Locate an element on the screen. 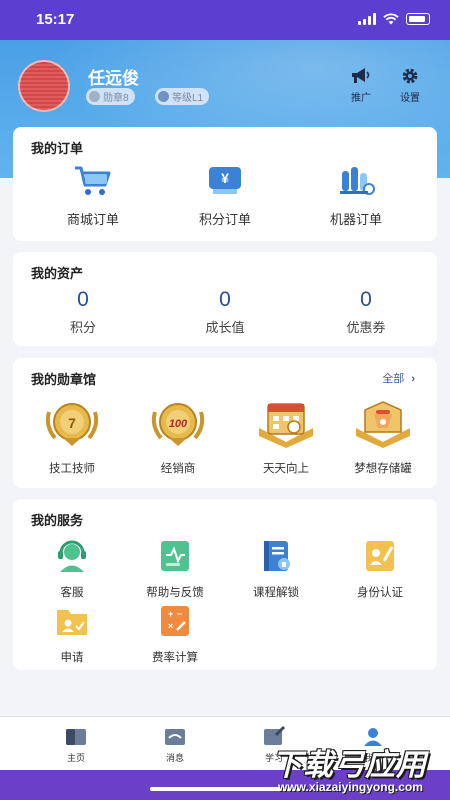  medal-item-technician: 7 技工技师 is located at coordinates (72, 437).